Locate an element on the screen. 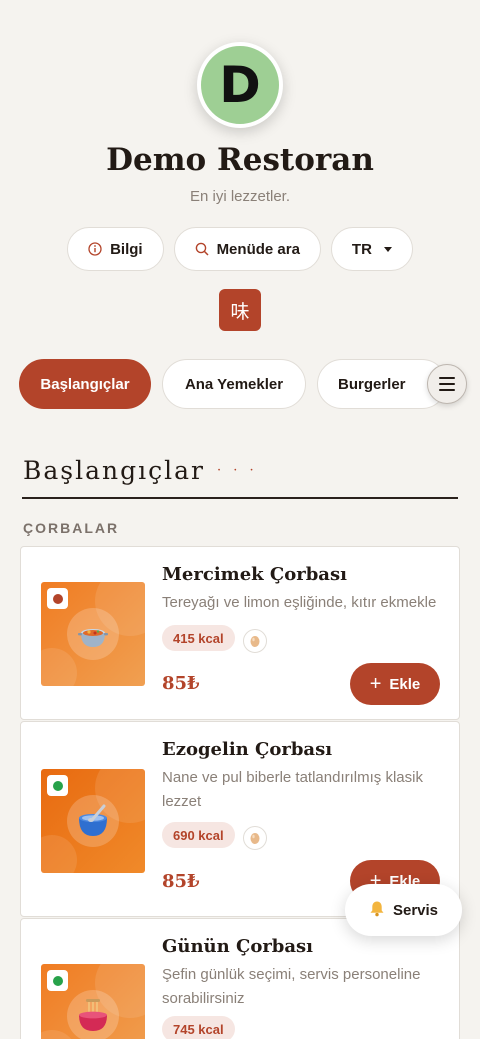  category-tabs: Başlangıçlar Ana Yemekler Burgerler is located at coordinates (249, 384).